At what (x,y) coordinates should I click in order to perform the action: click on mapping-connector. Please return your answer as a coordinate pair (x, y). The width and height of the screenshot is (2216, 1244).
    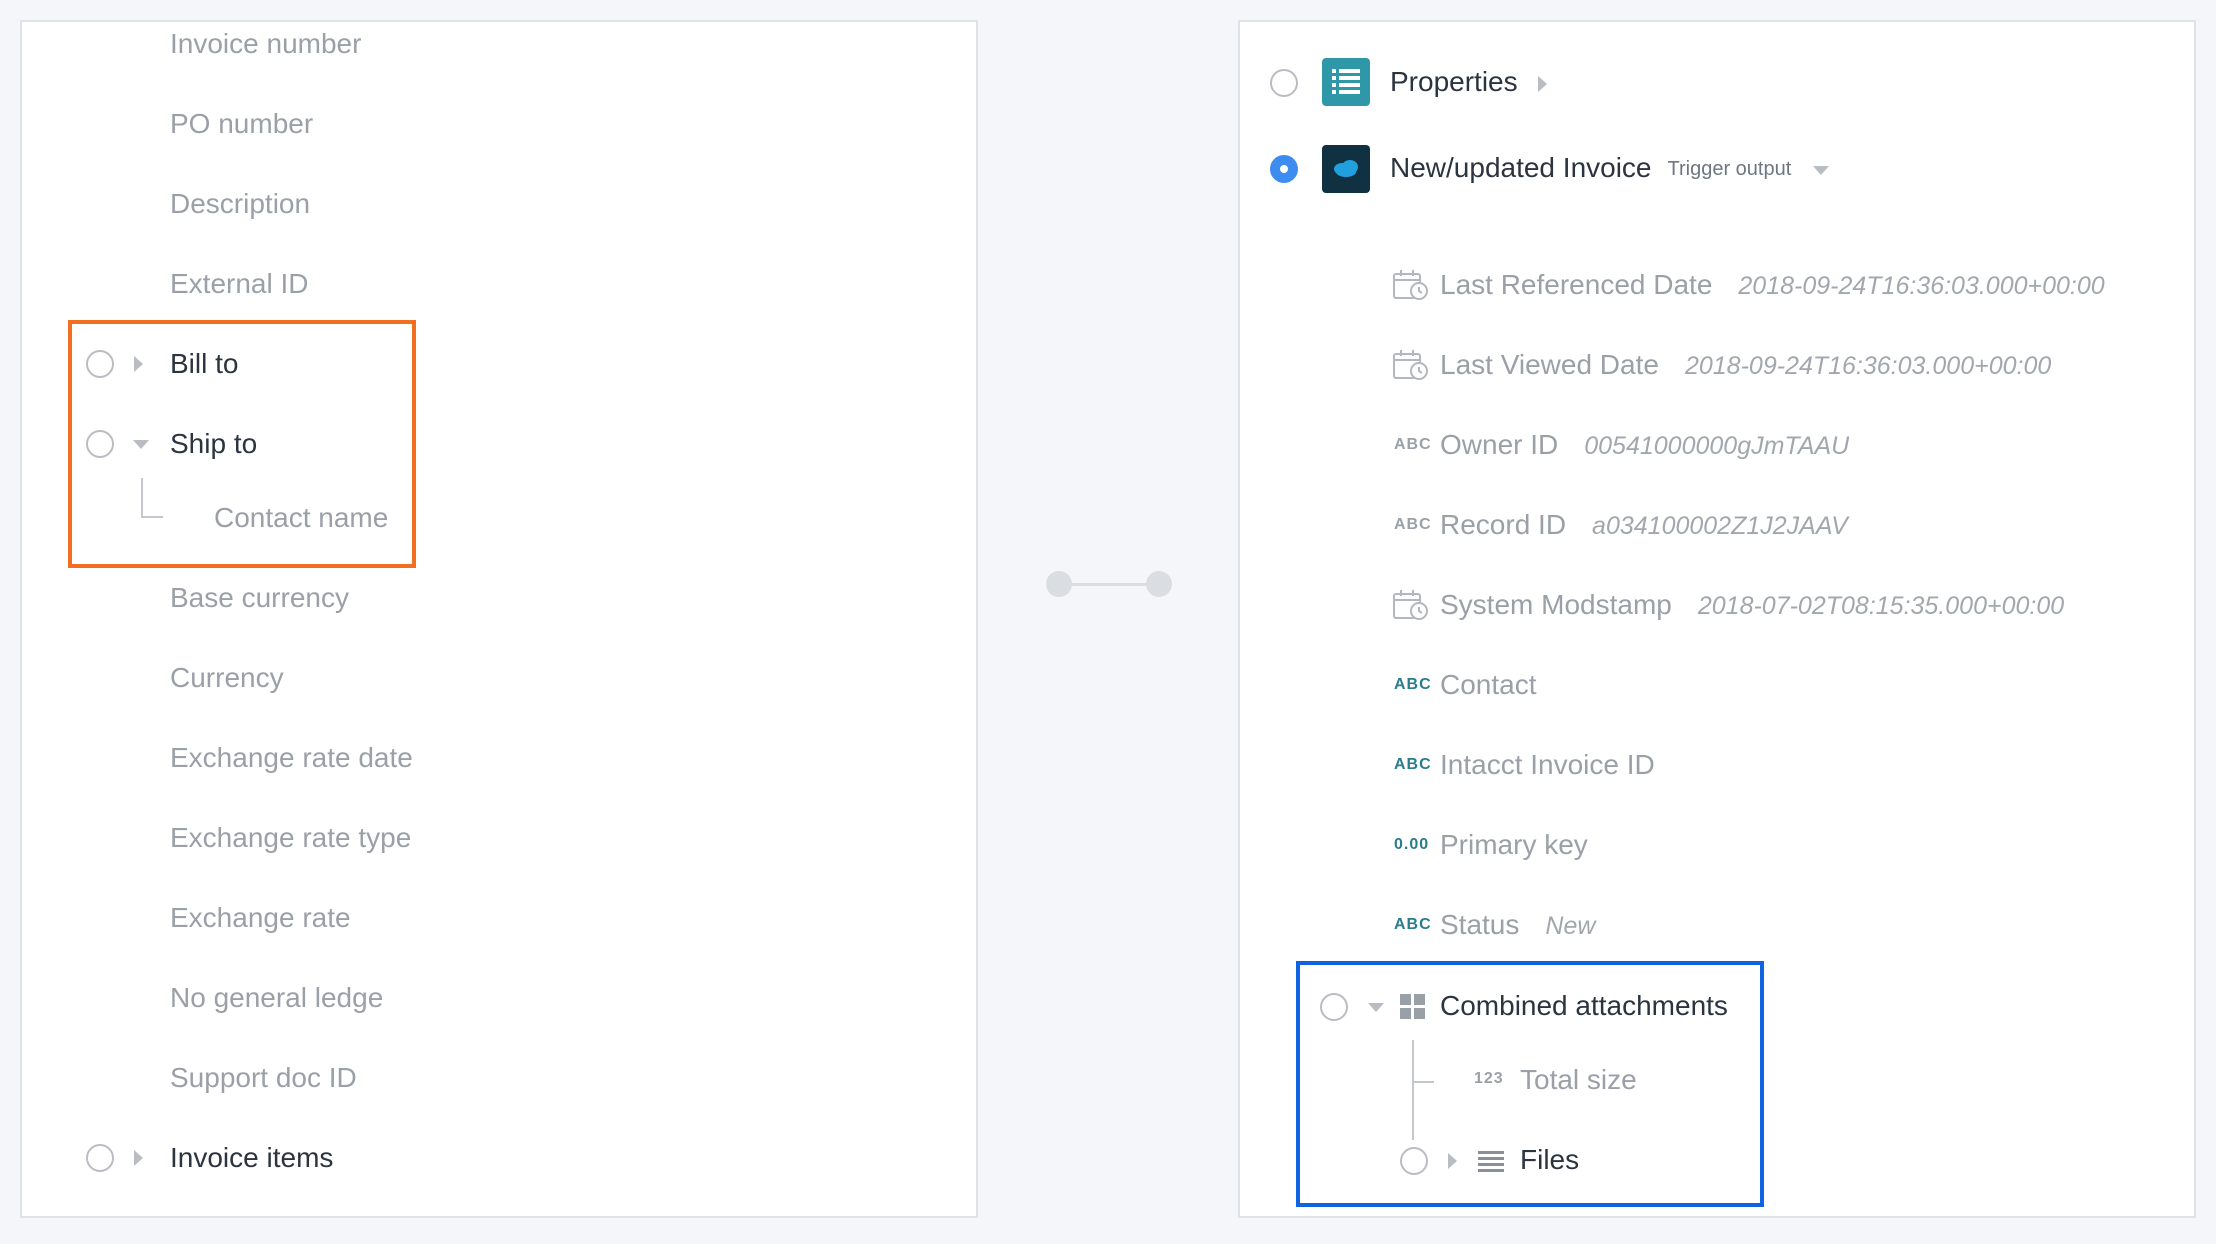
    Looking at the image, I should click on (1109, 584).